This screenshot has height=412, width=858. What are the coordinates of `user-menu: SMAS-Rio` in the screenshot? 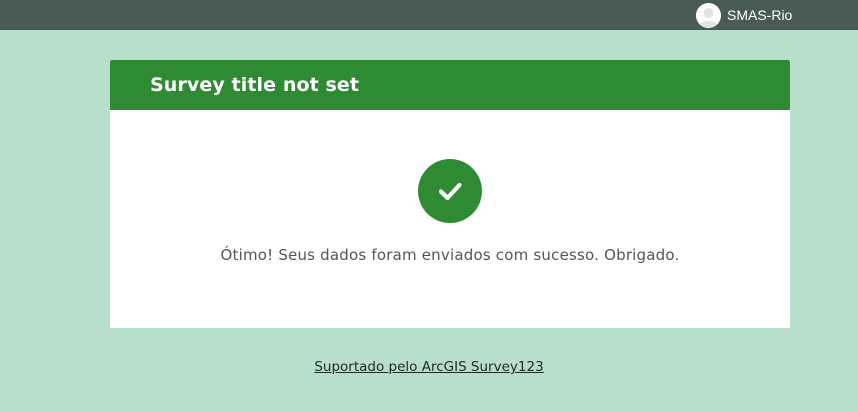 It's located at (744, 15).